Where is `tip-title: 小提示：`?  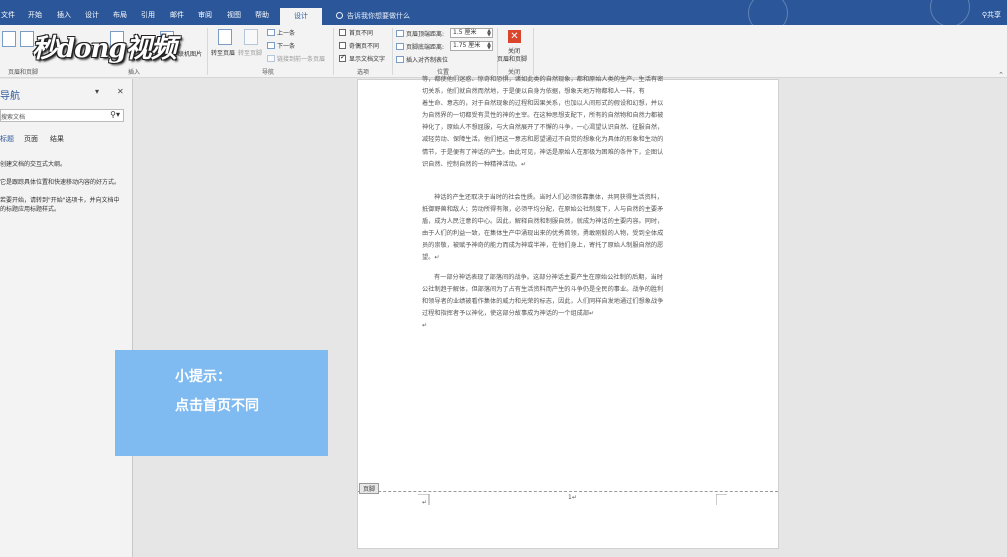 tip-title: 小提示： is located at coordinates (203, 377).